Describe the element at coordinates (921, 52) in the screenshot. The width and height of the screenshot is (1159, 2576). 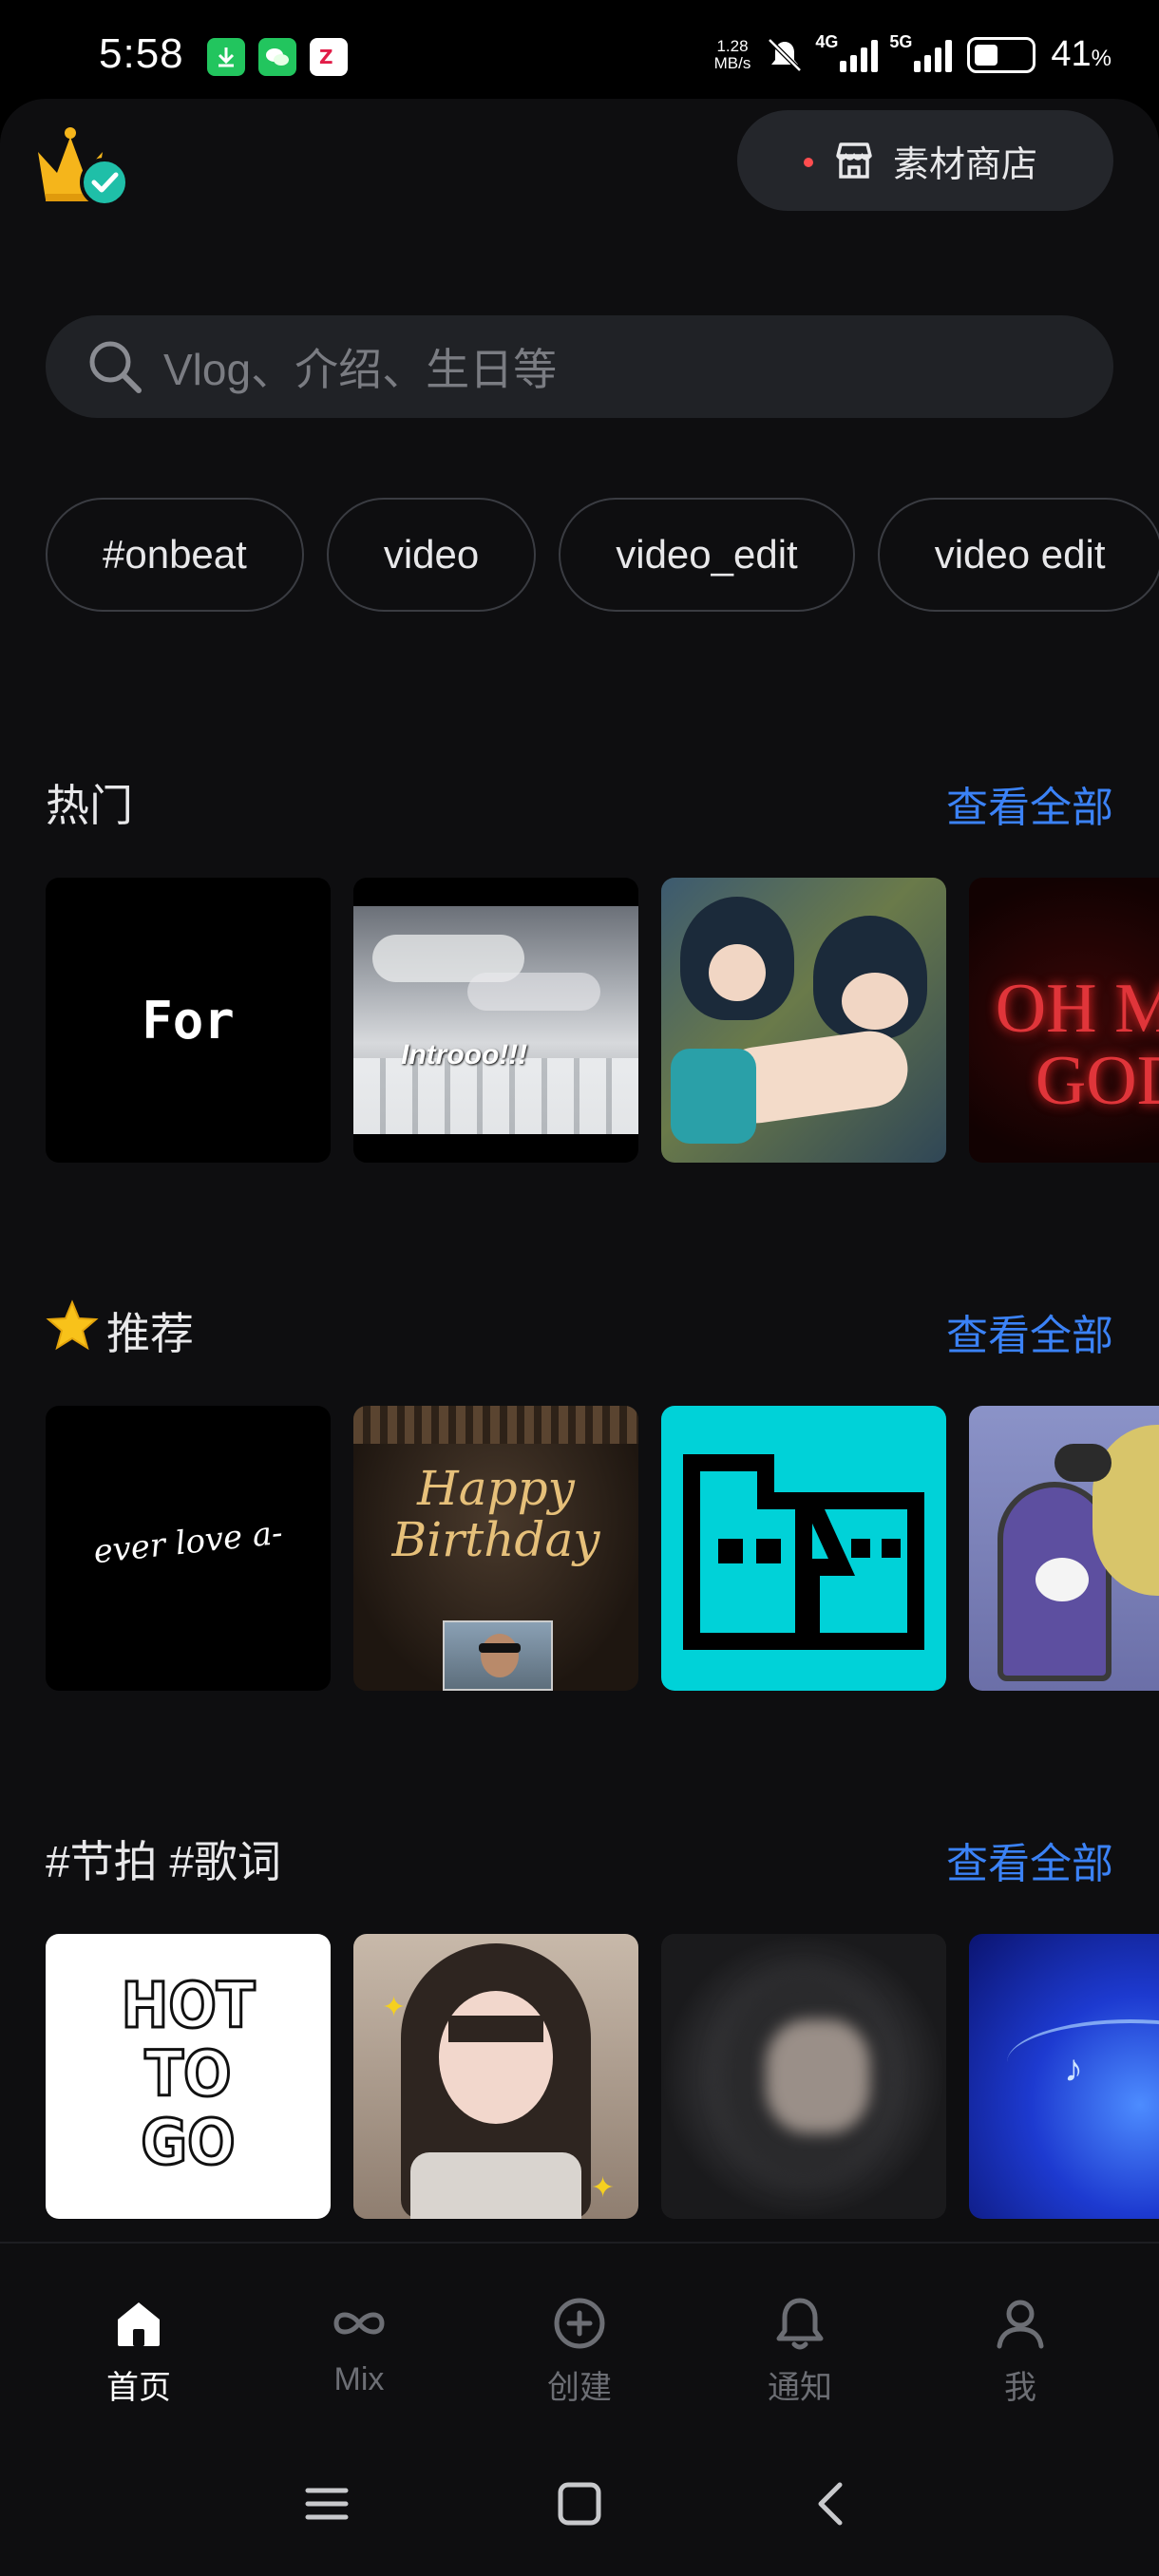
I see `signal-5g-icon: 5G` at that location.